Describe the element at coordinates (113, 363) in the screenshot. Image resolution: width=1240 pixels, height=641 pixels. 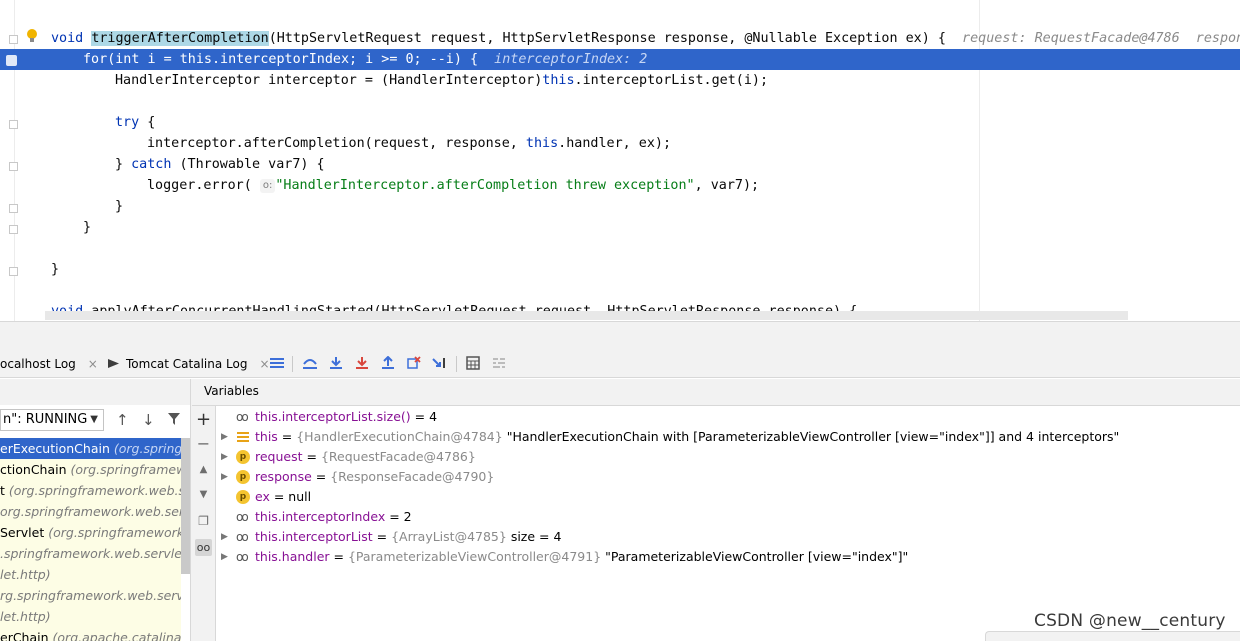
I see `console-icon` at that location.